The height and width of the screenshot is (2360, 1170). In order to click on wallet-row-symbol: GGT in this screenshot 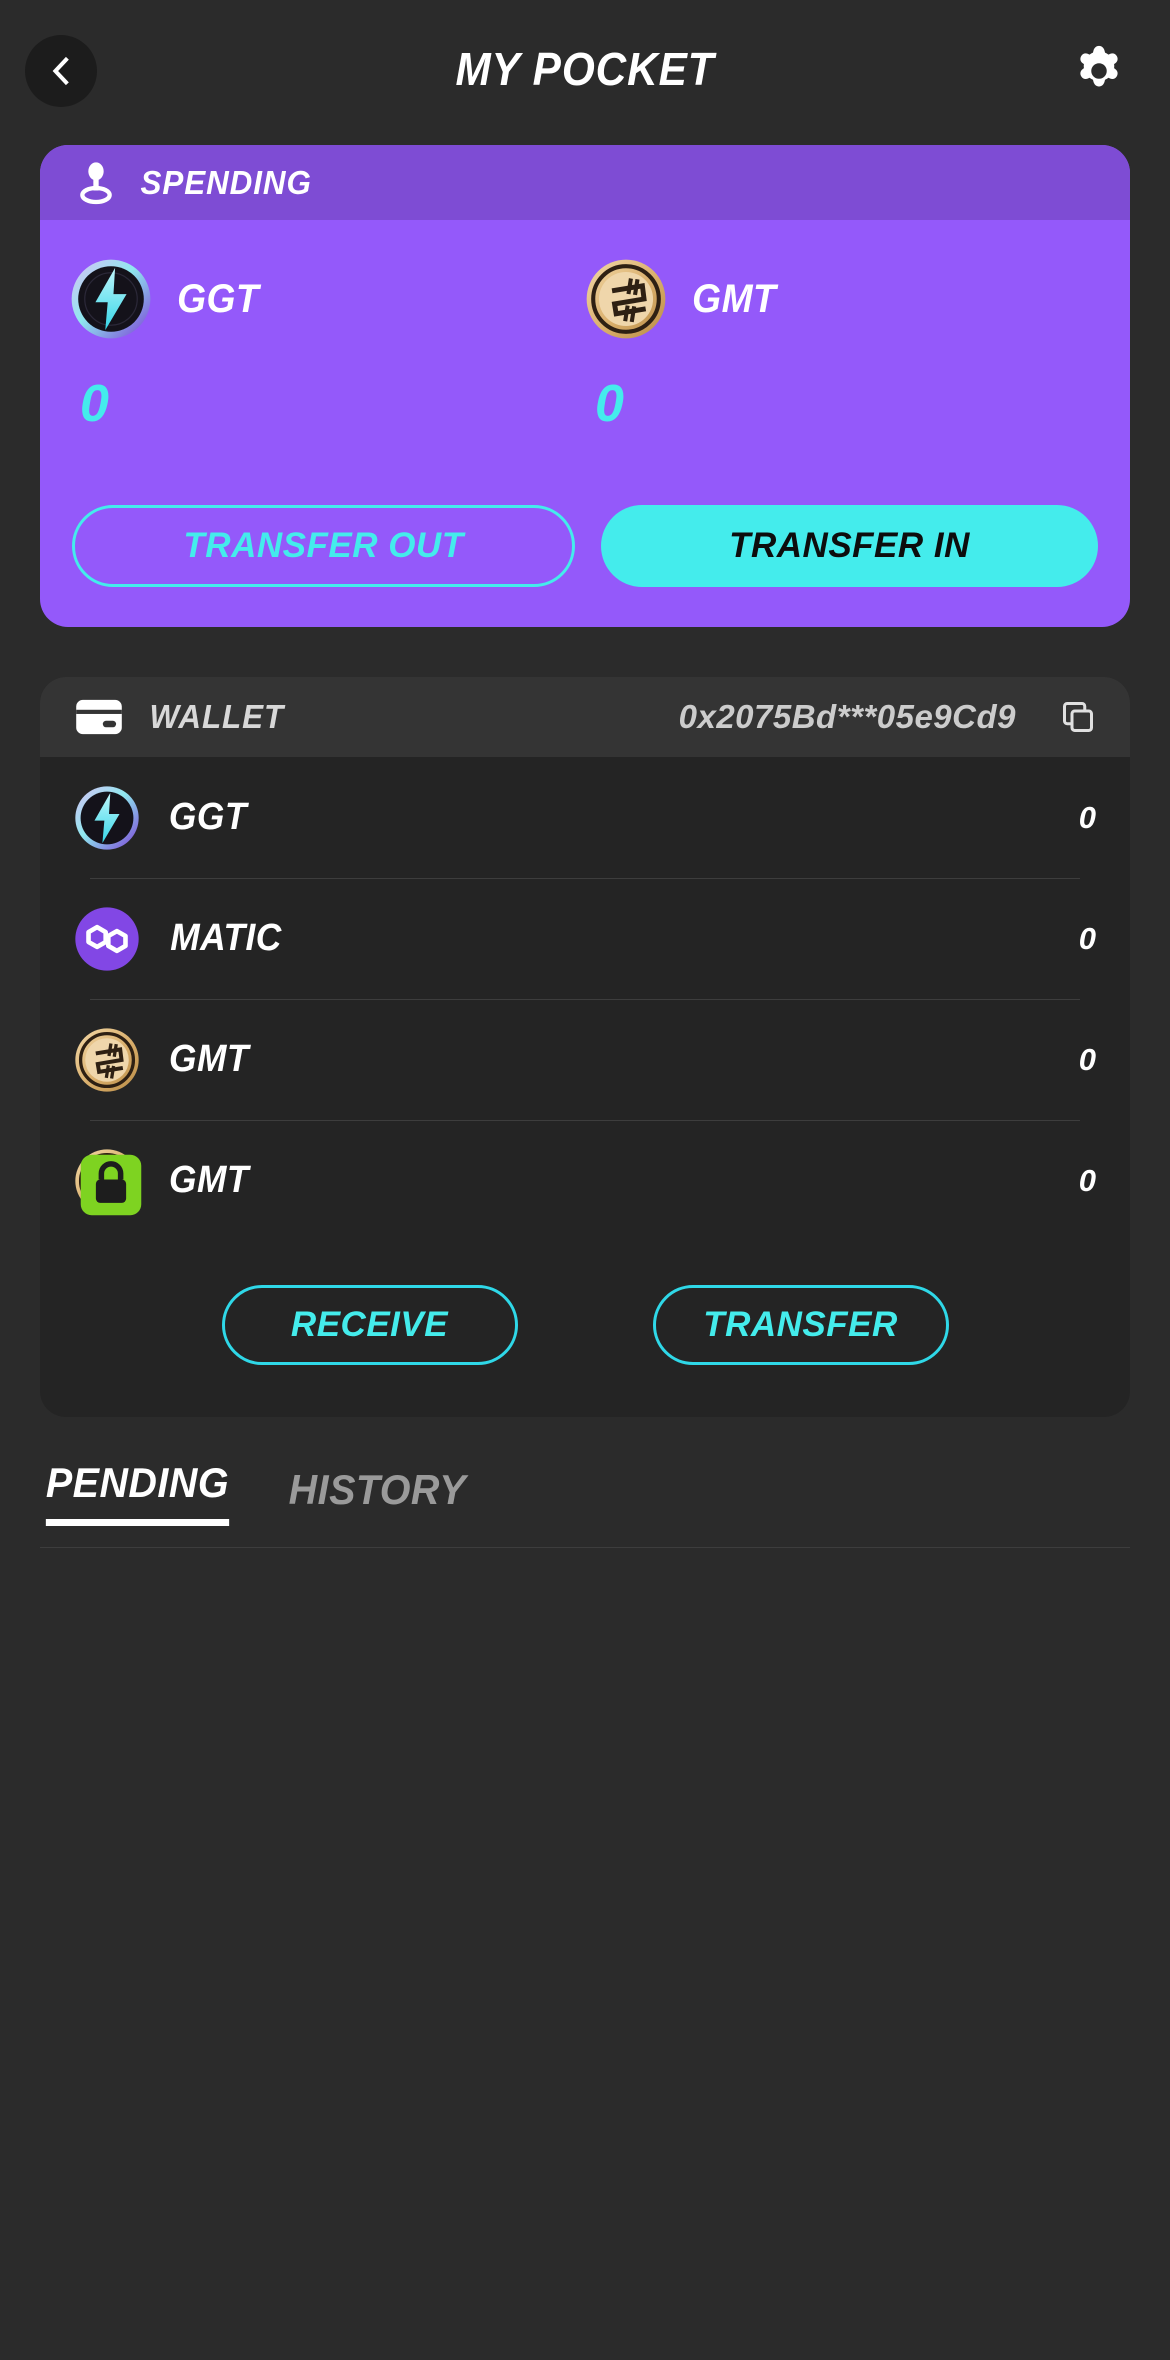, I will do `click(207, 817)`.